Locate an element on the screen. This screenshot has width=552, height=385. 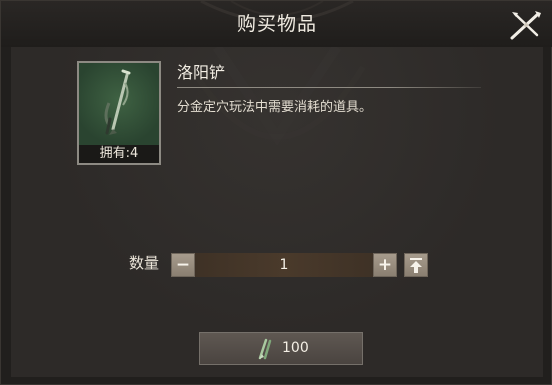
close-x-icon is located at coordinates (525, 25).